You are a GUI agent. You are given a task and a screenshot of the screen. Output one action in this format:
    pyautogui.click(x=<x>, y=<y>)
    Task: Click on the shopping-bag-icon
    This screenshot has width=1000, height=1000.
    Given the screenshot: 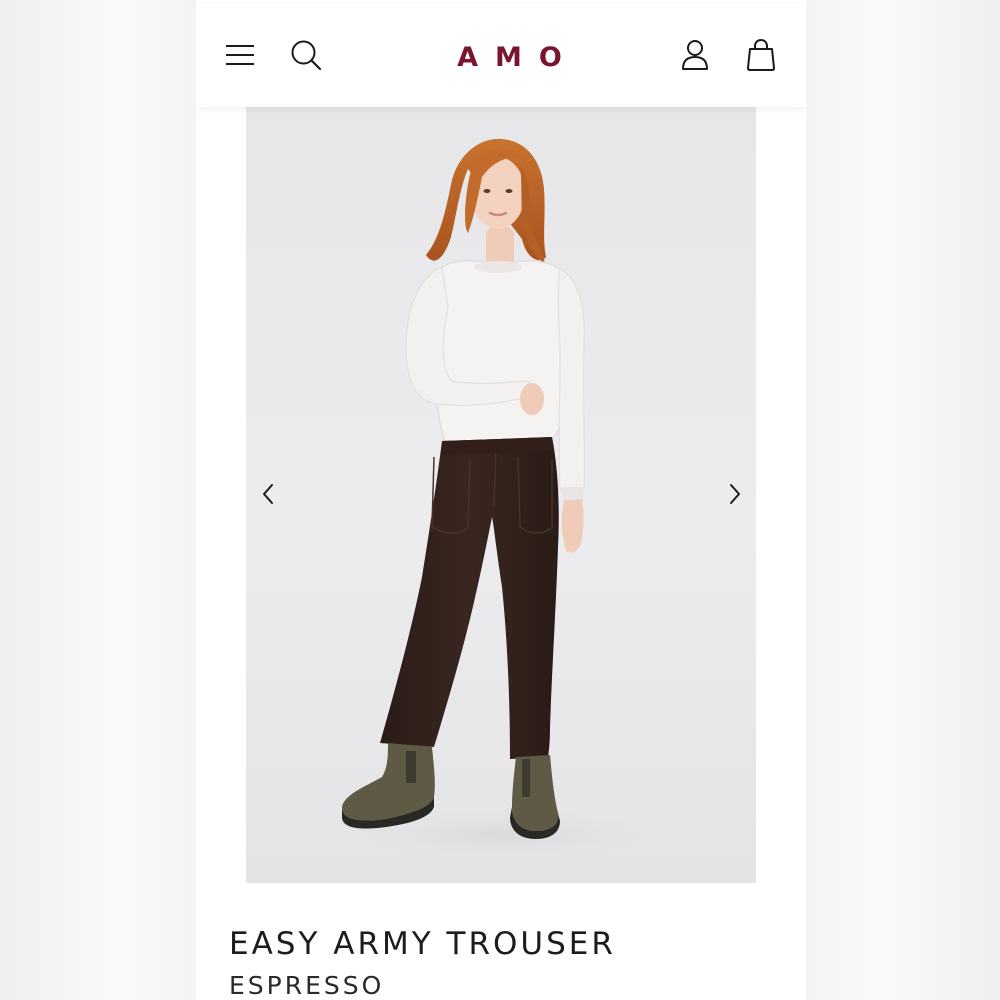 What is the action you would take?
    pyautogui.click(x=761, y=54)
    